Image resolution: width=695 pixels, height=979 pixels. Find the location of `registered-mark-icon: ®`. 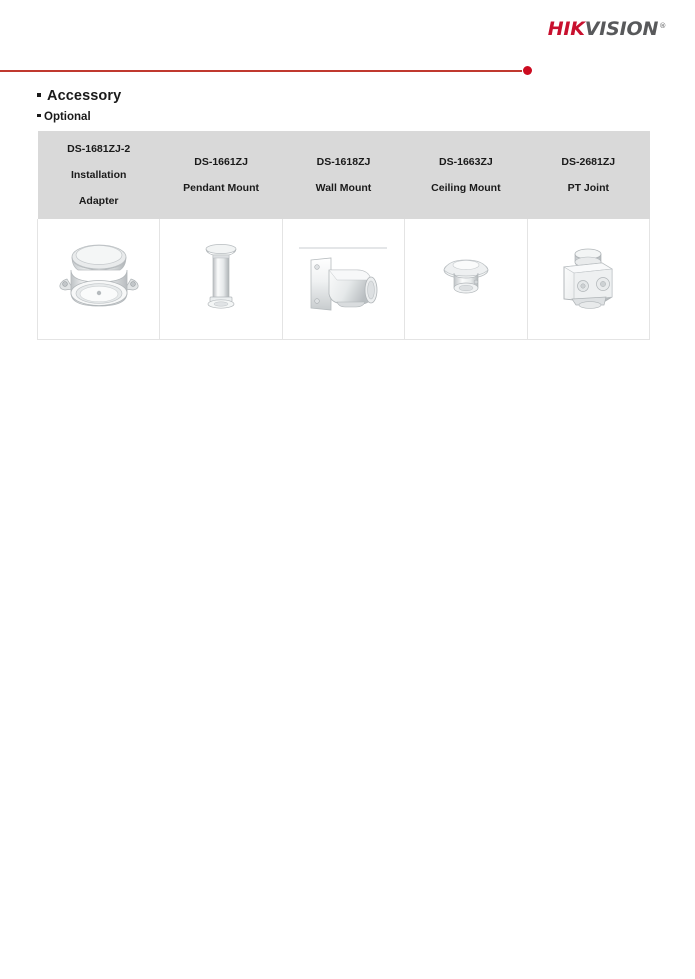

registered-mark-icon: ® is located at coordinates (662, 25).